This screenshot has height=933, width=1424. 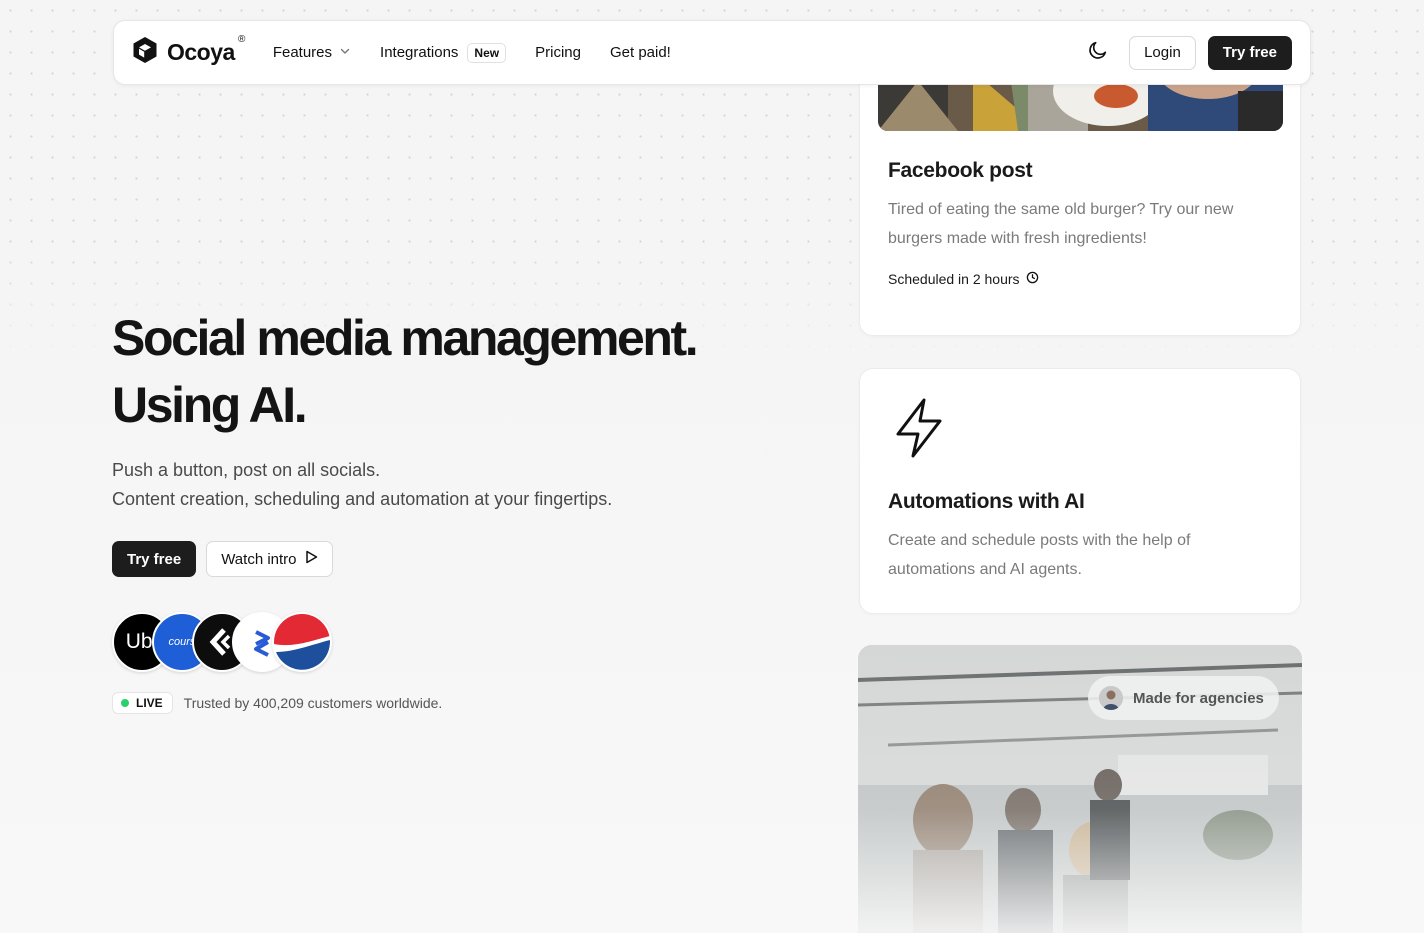 I want to click on customer-logos: Ube course, so click(x=432, y=642).